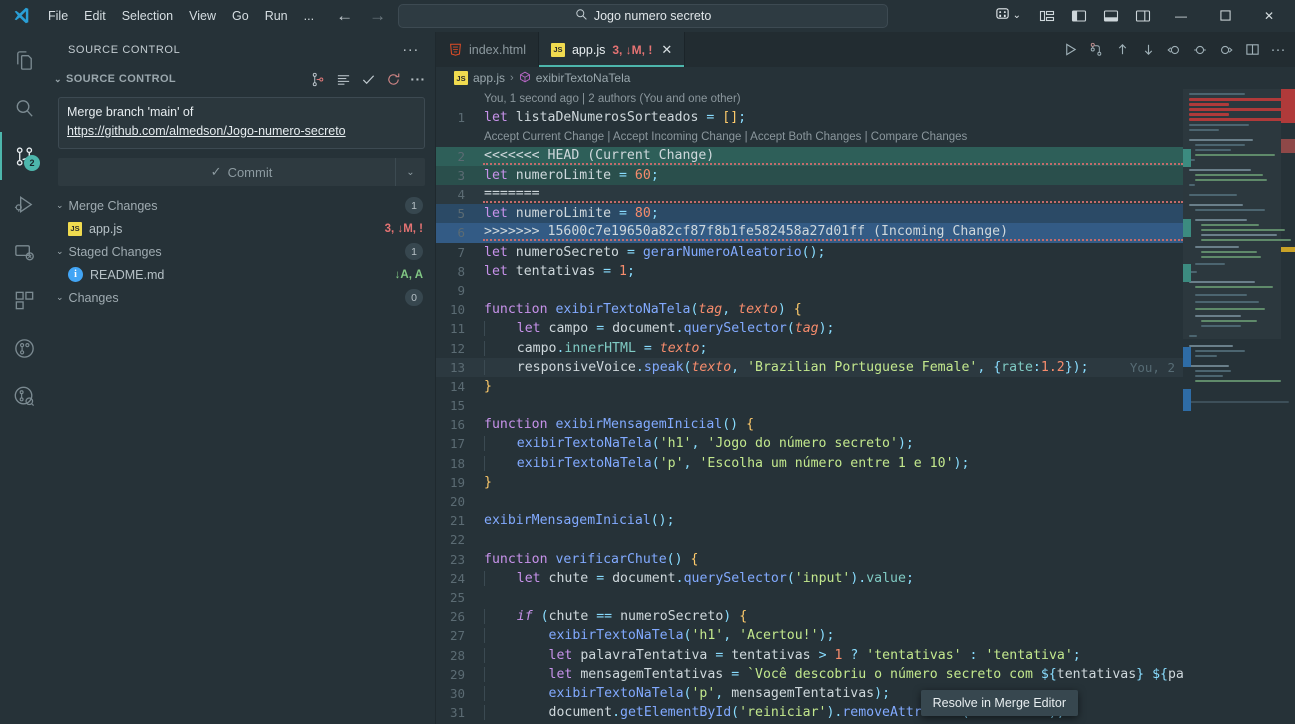 This screenshot has height=724, width=1295. I want to click on scm-file-name: app.js, so click(106, 228).